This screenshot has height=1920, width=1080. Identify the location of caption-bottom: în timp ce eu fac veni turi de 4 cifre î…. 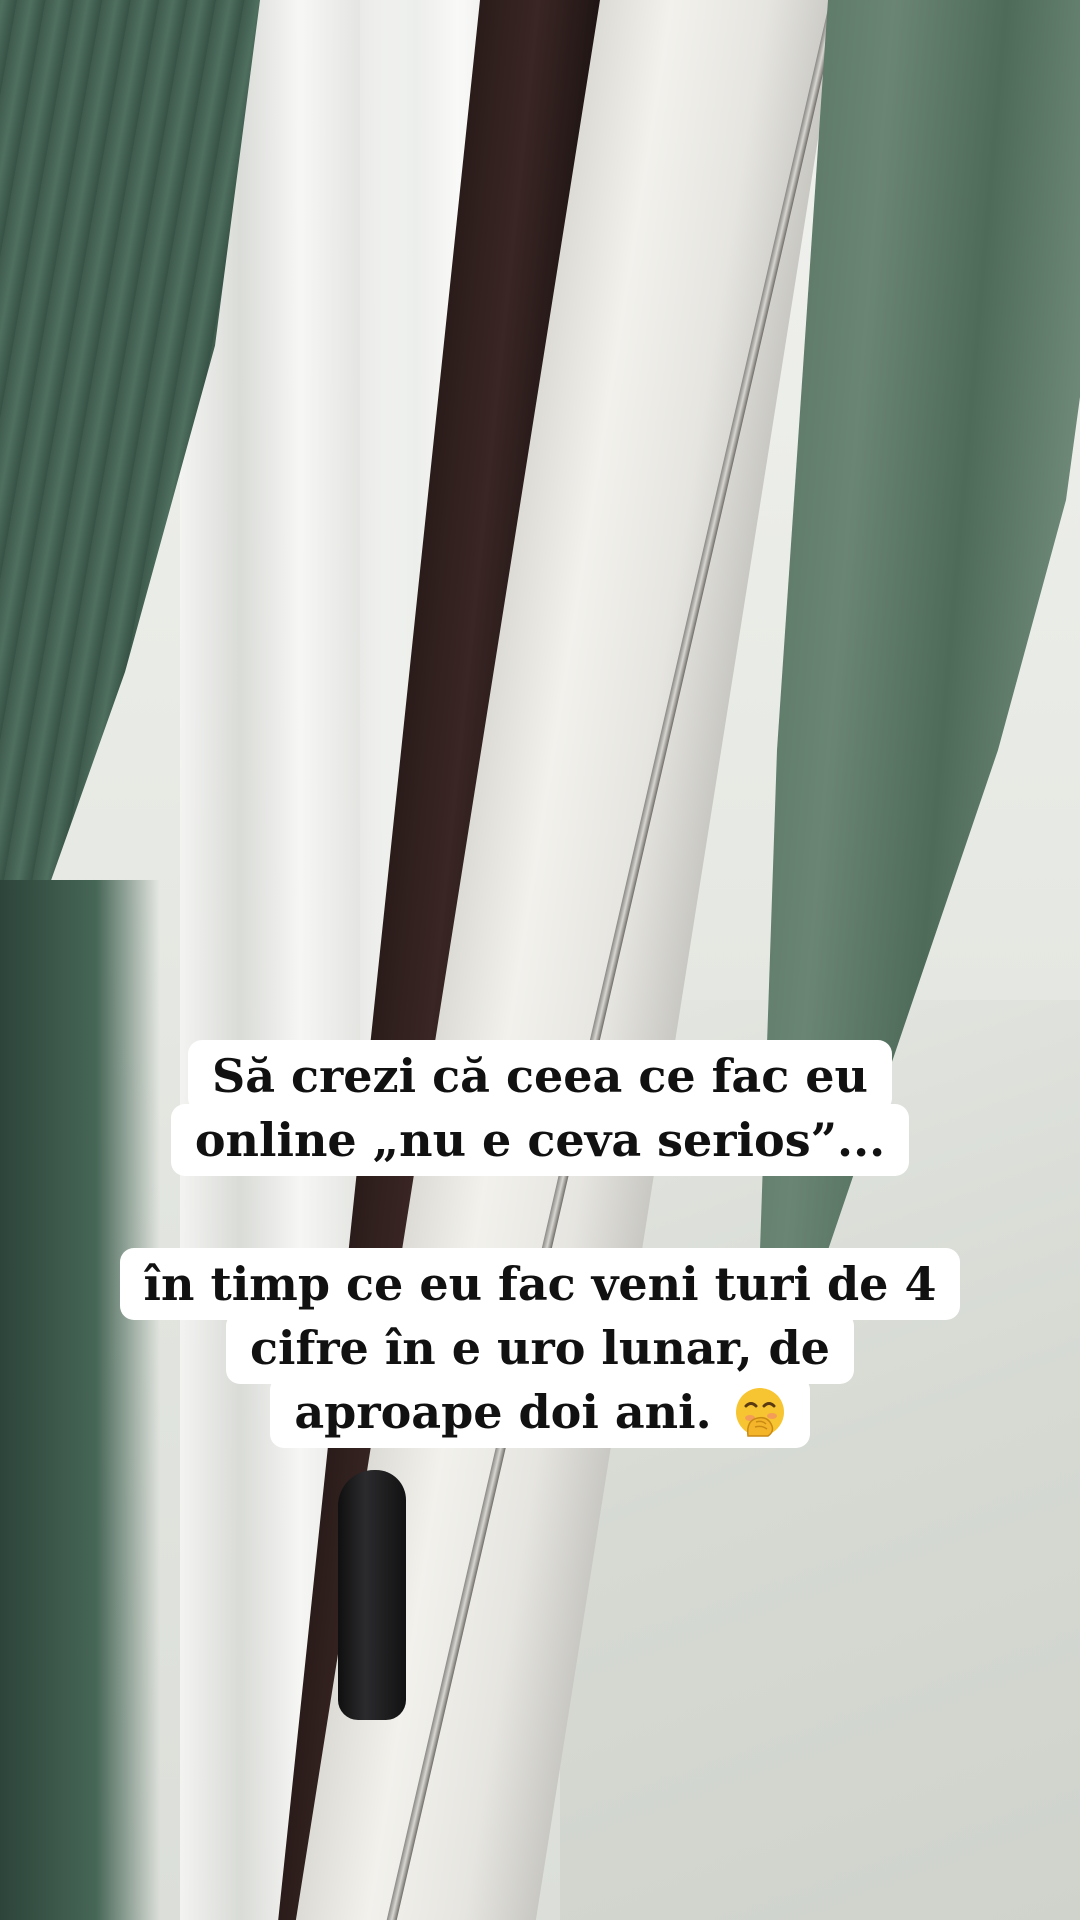
(540, 1348).